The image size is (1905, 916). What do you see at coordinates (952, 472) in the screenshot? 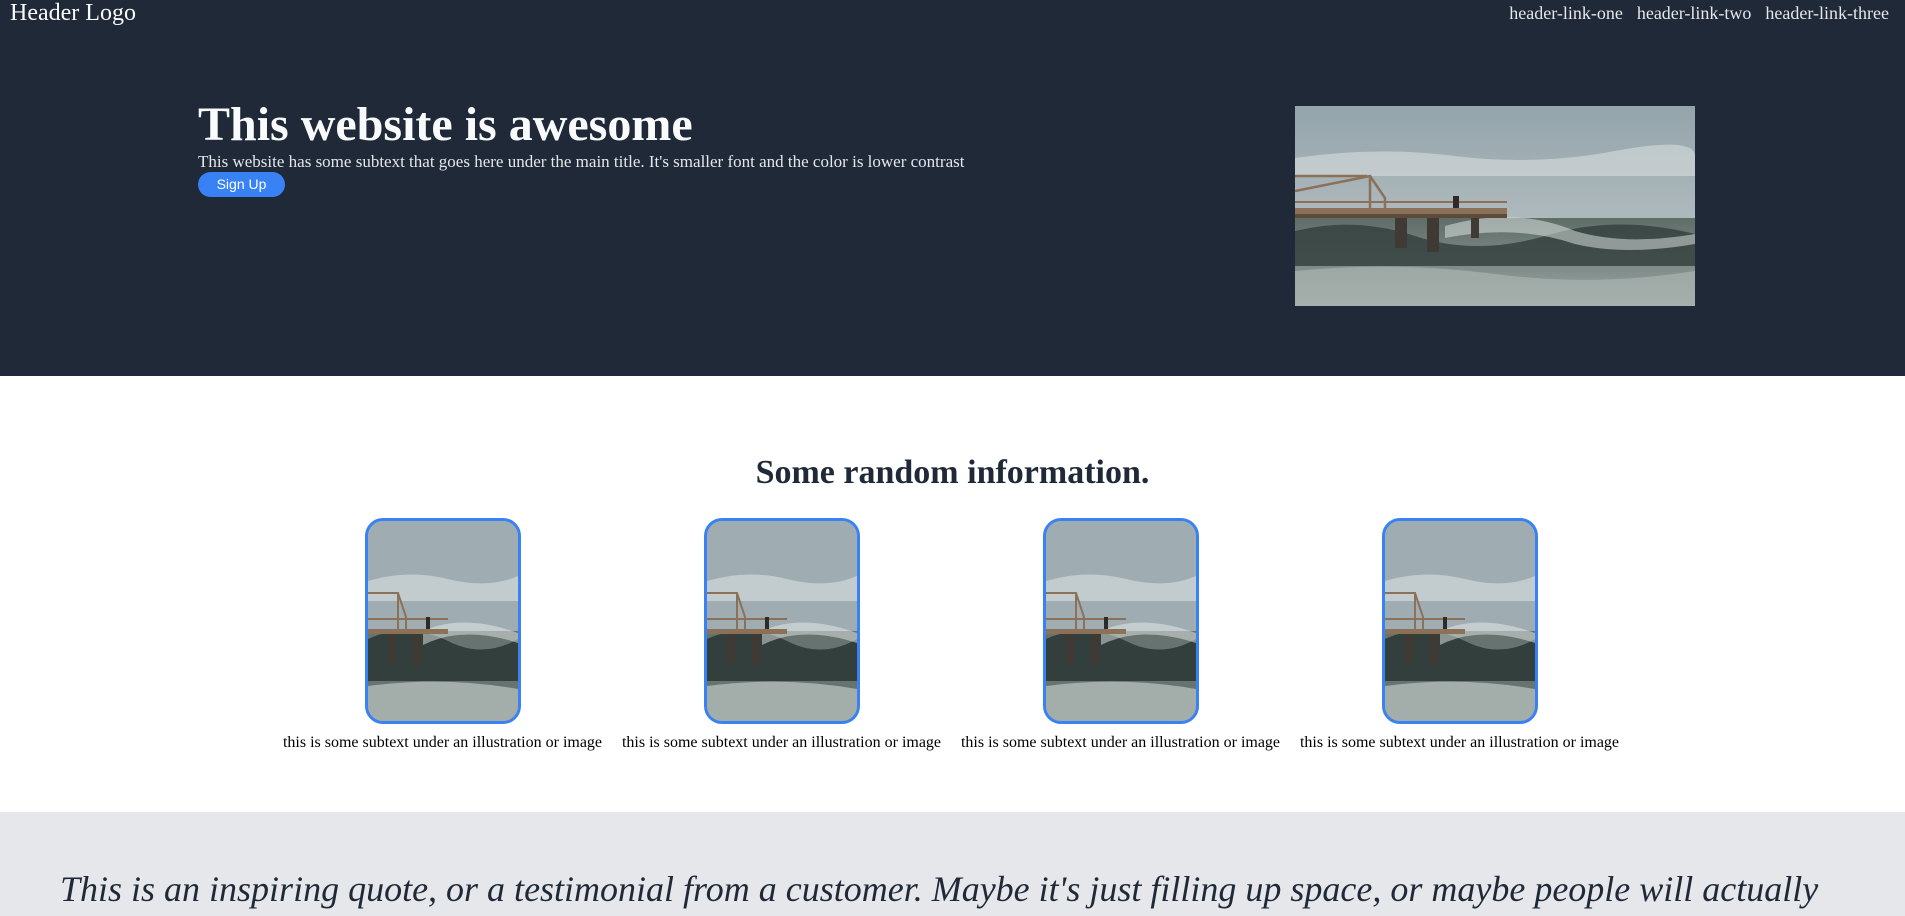
I see `info-section-title: Some random information.` at bounding box center [952, 472].